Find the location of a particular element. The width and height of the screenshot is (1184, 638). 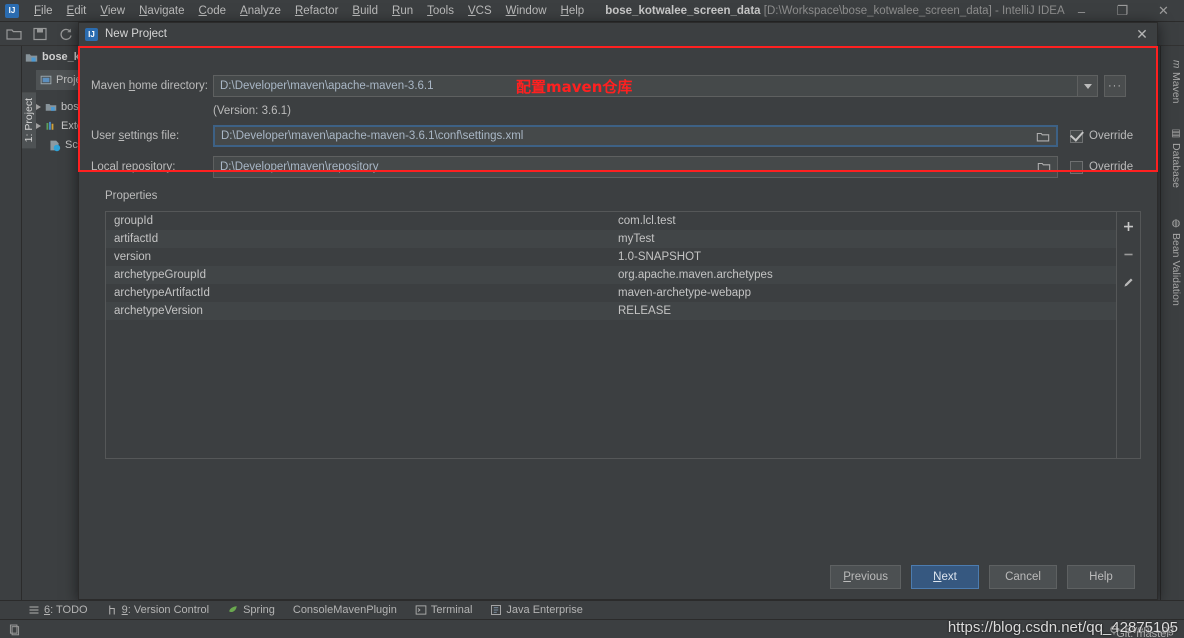

dialog-logo-text: IJ is located at coordinates (91, 34).